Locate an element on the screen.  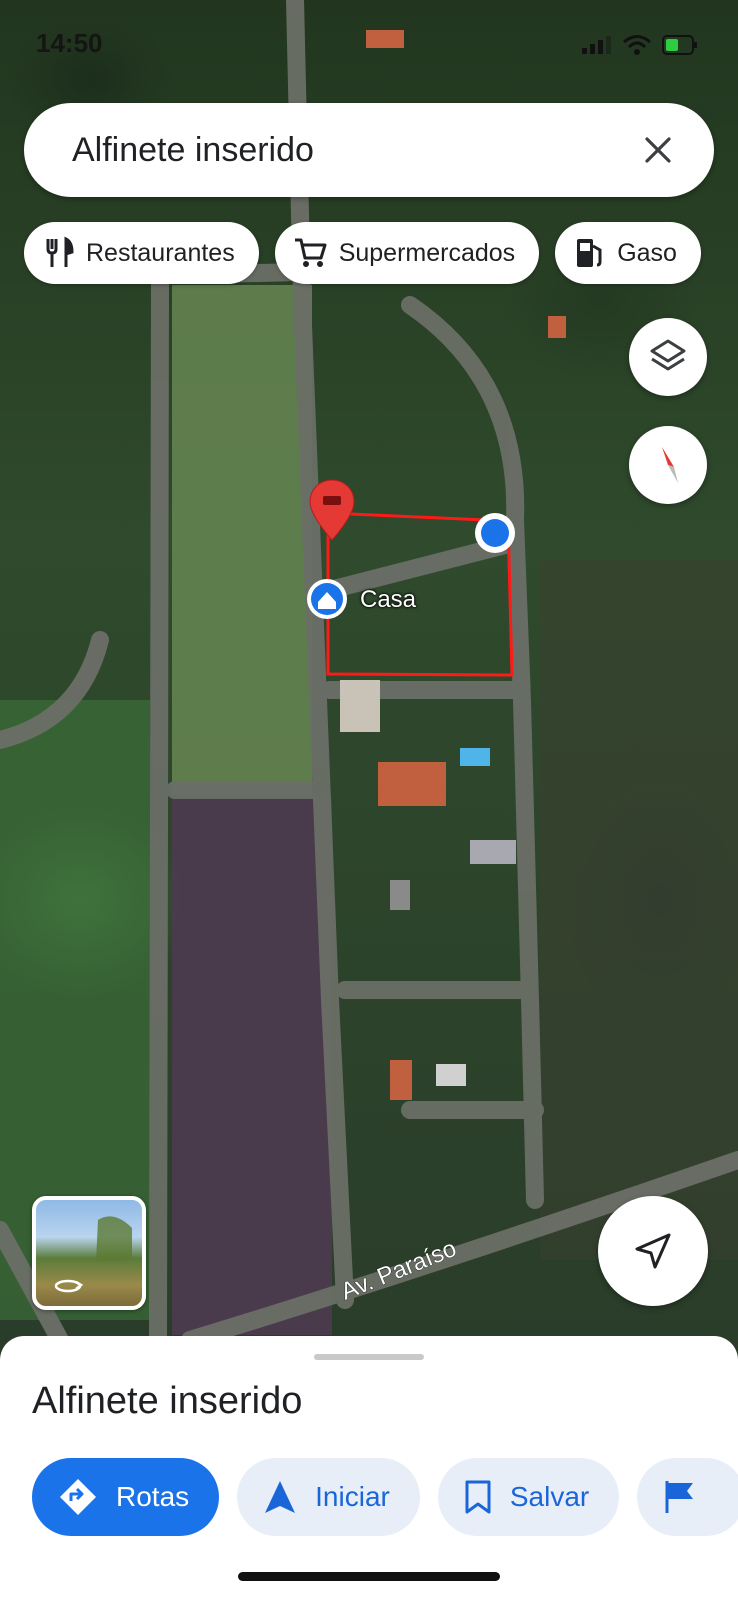
compass-button is located at coordinates (668, 465).